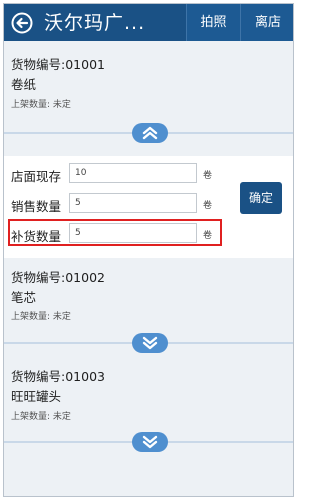 This screenshot has width=320, height=500. I want to click on store-stock-input: 10, so click(133, 173).